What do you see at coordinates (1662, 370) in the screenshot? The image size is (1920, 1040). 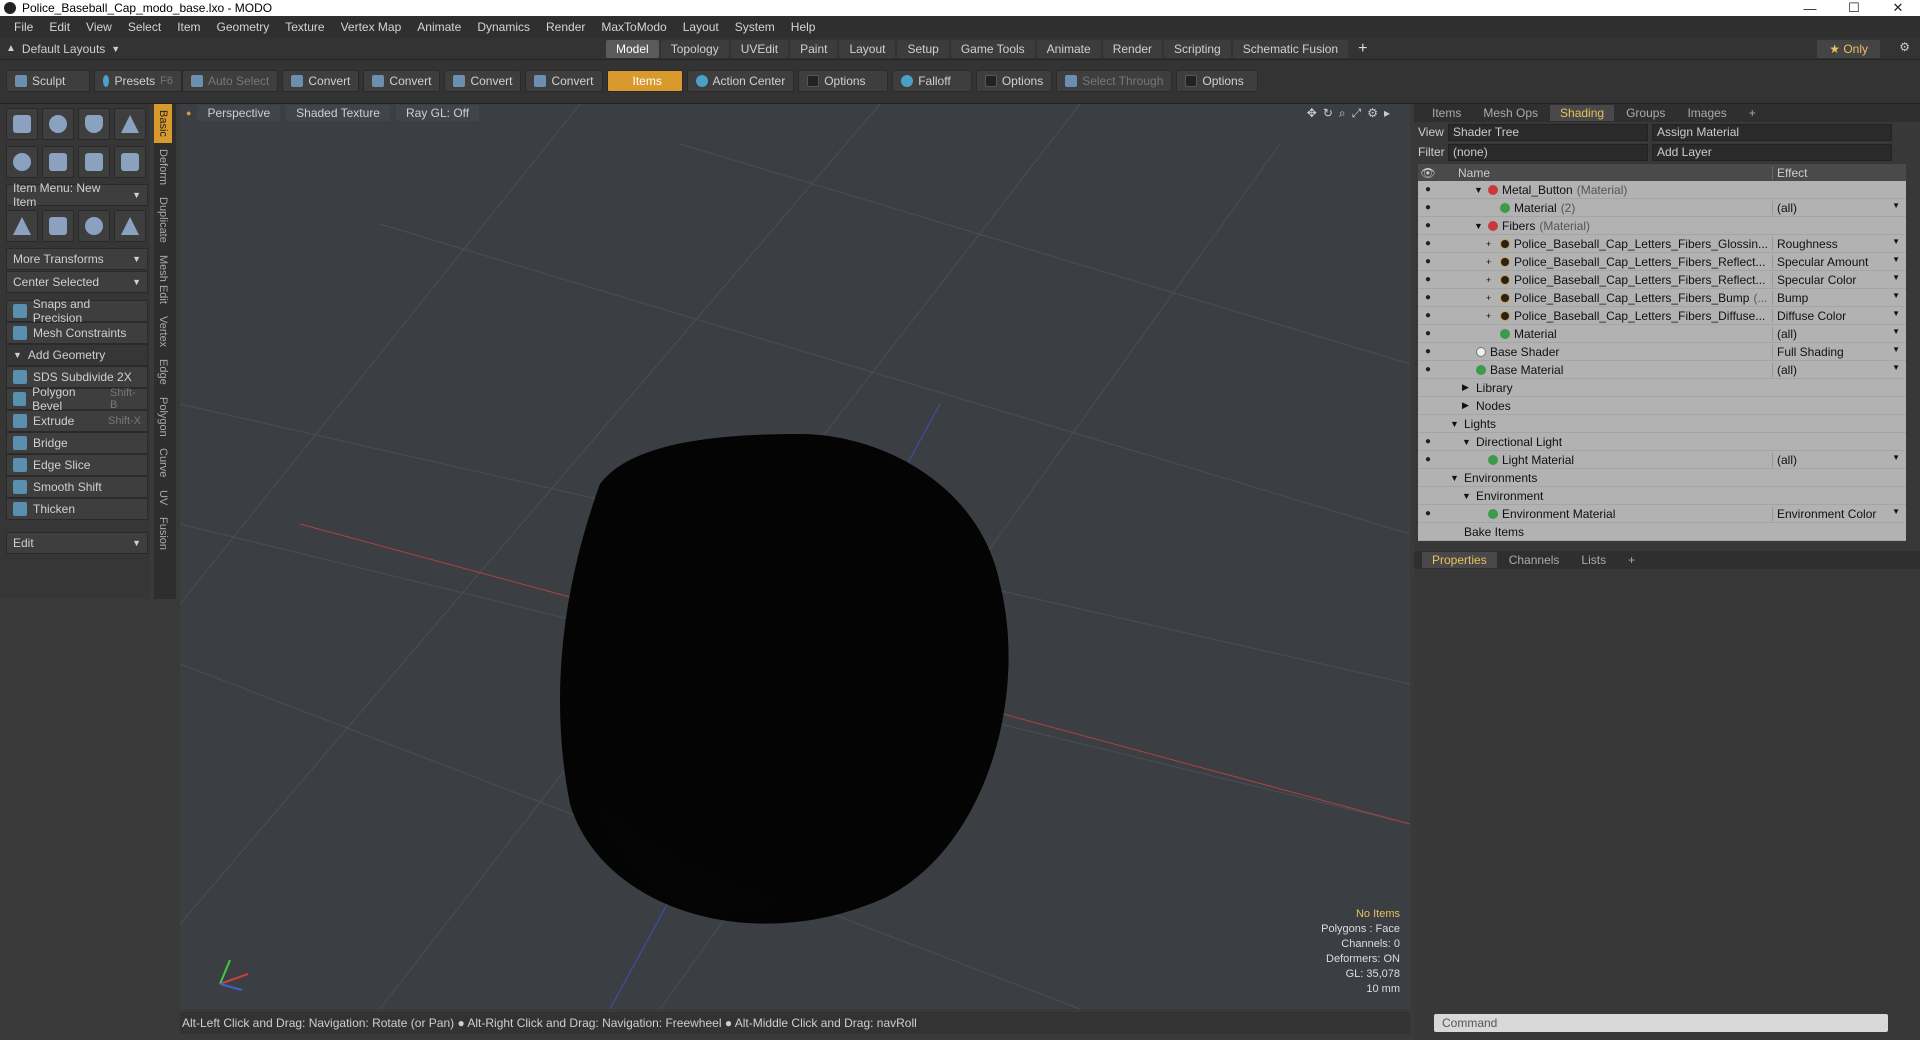 I see `shader-tree-row: ● Base Material (all) ▼` at bounding box center [1662, 370].